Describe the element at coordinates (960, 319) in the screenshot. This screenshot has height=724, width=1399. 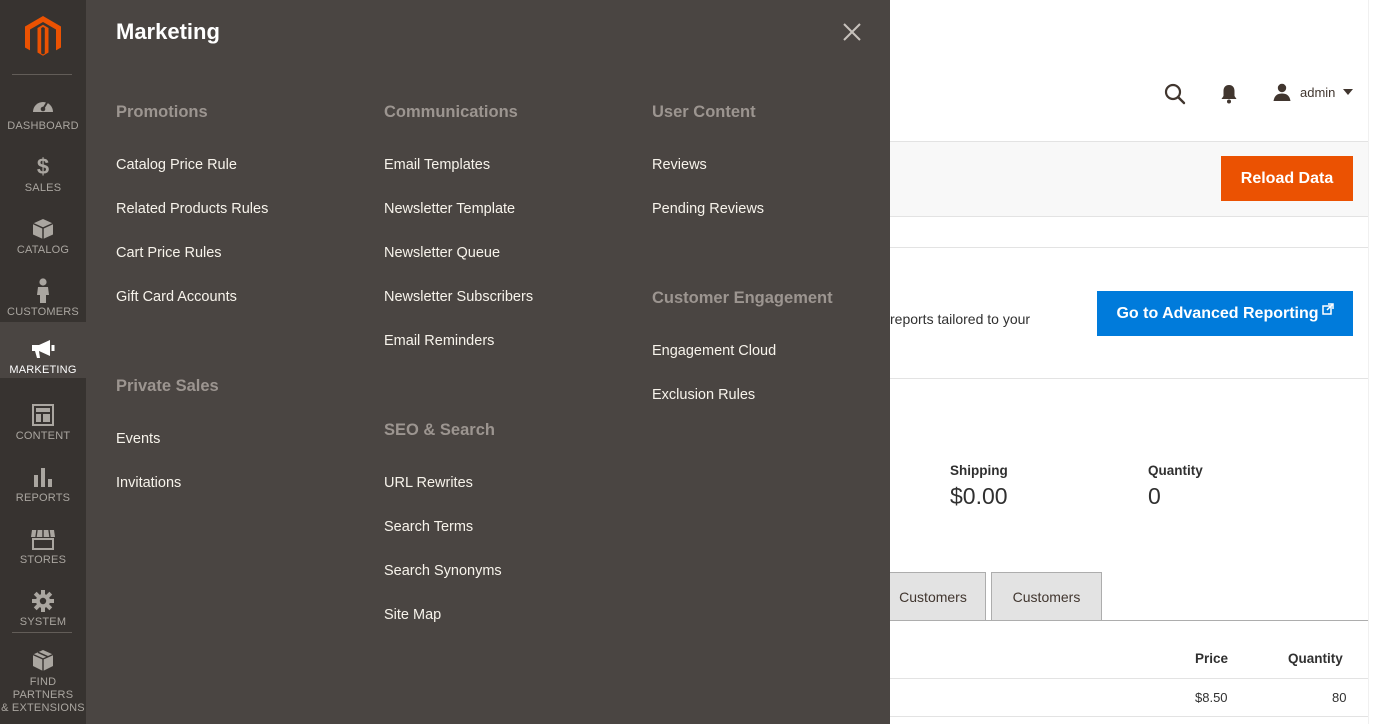
I see `reporting-description: reports tailored to your` at that location.